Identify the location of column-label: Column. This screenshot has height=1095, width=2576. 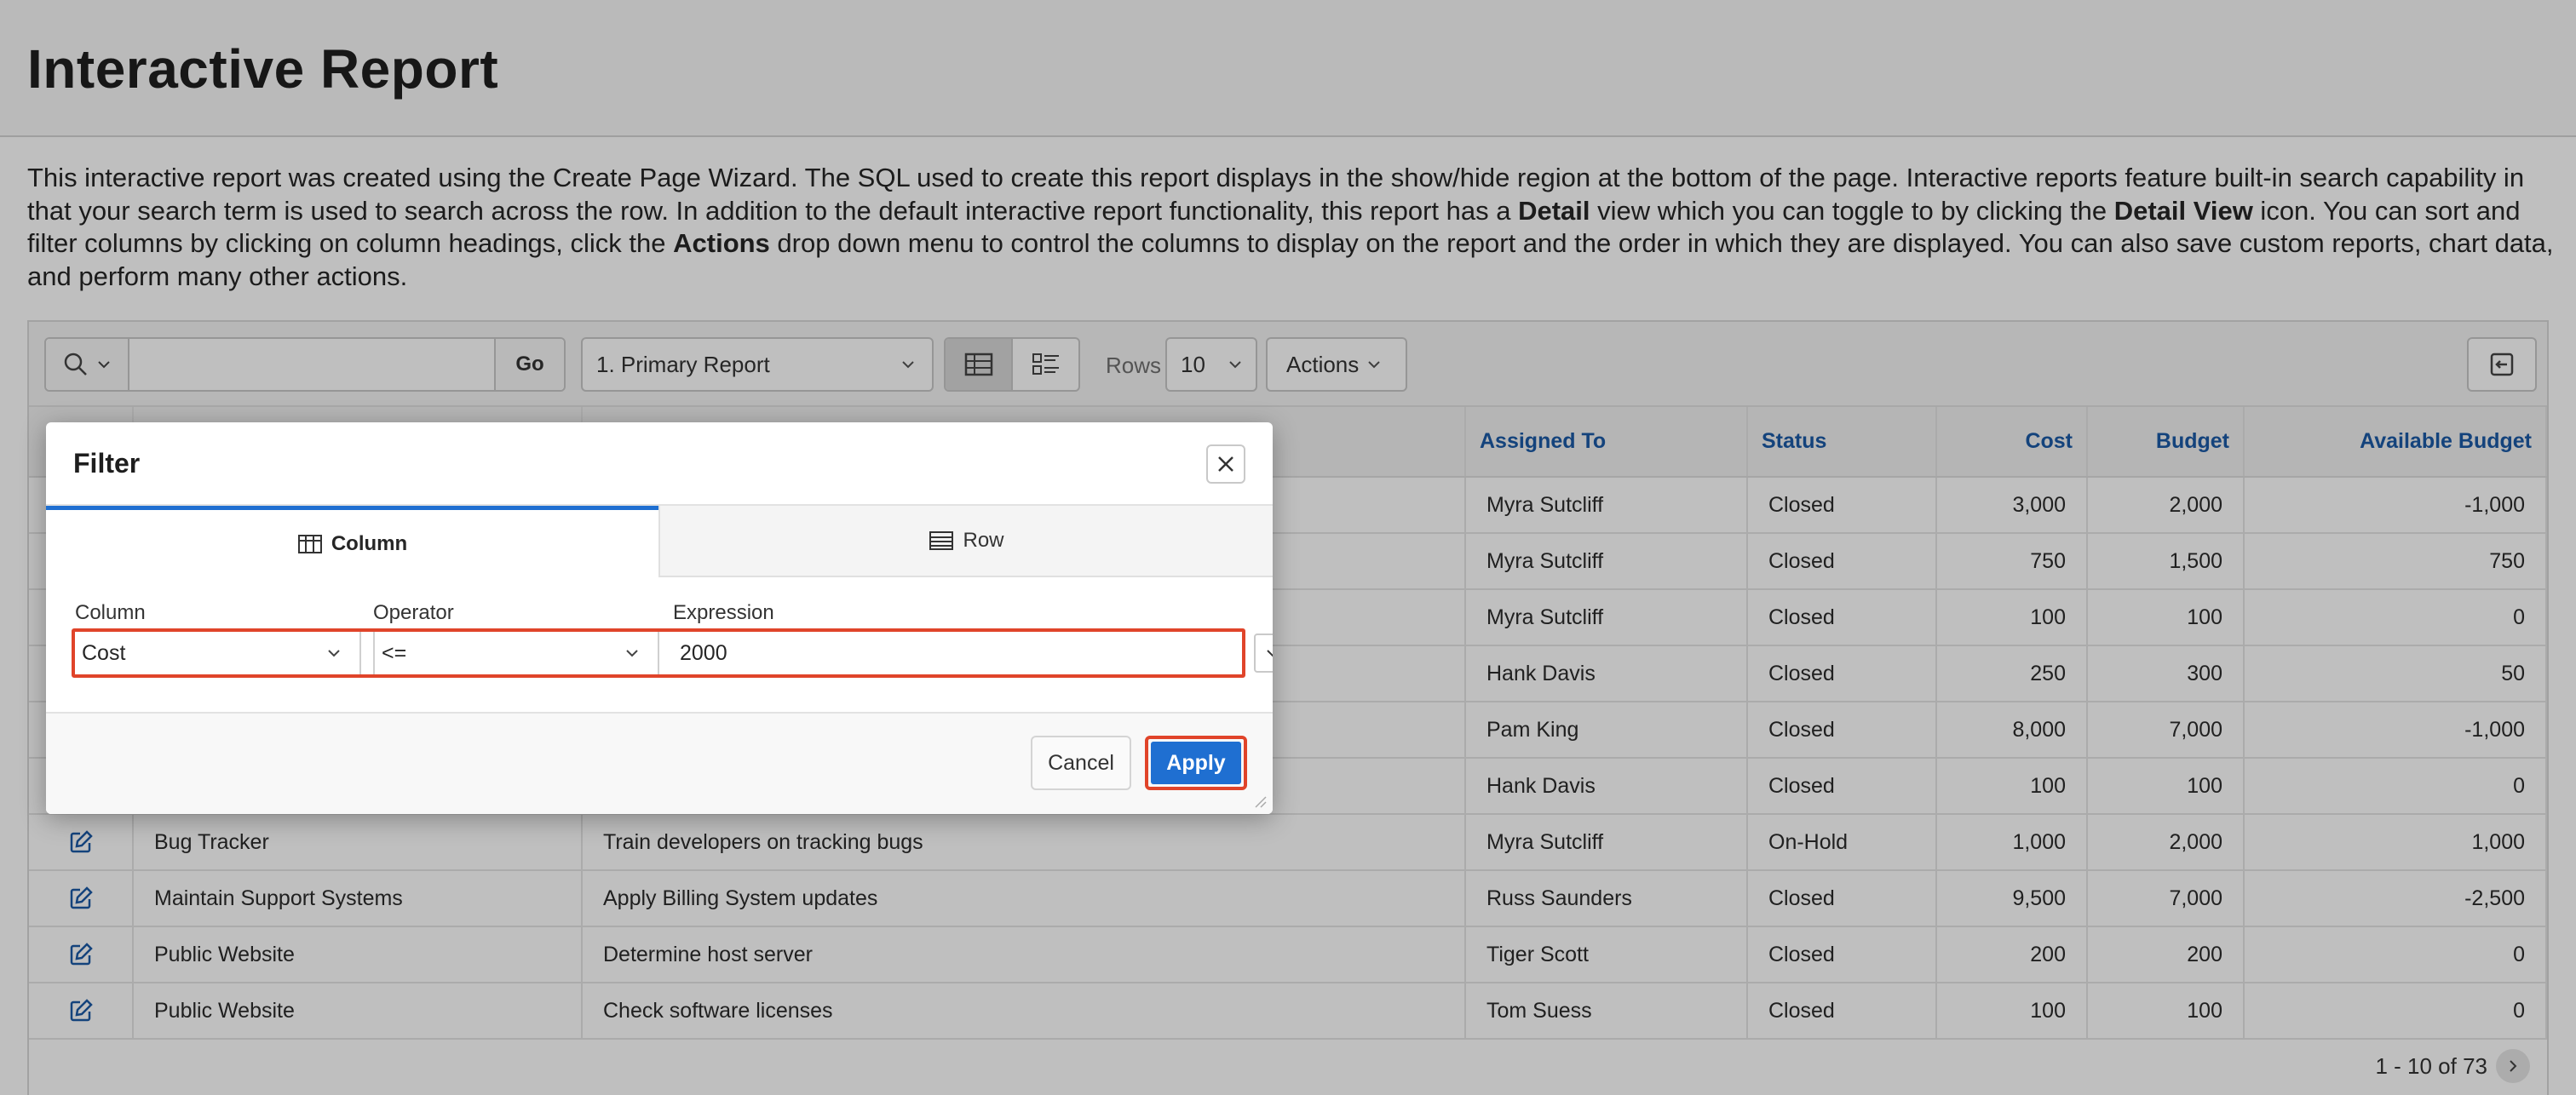
(111, 612).